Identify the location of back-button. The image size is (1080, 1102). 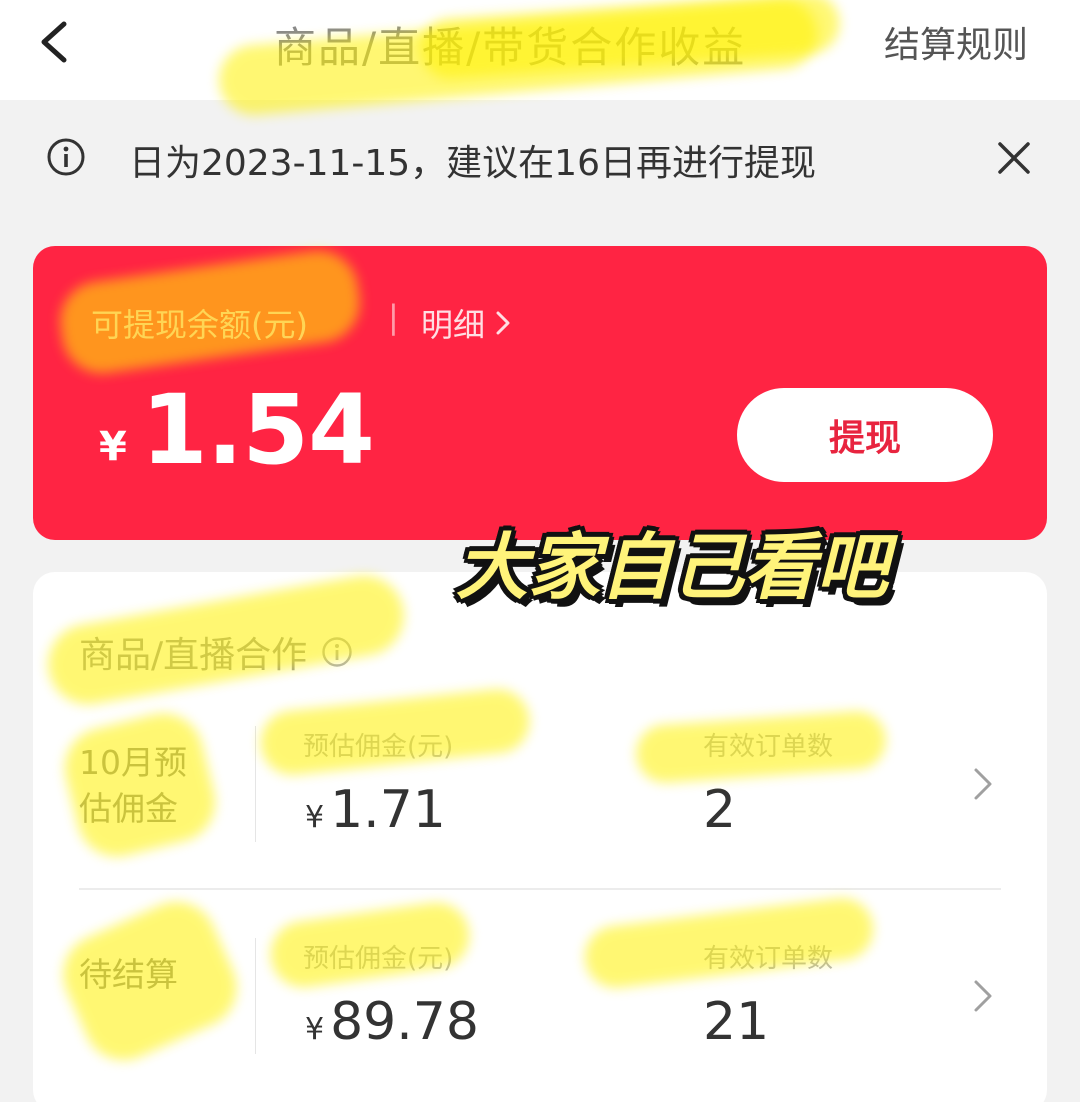
(58, 40).